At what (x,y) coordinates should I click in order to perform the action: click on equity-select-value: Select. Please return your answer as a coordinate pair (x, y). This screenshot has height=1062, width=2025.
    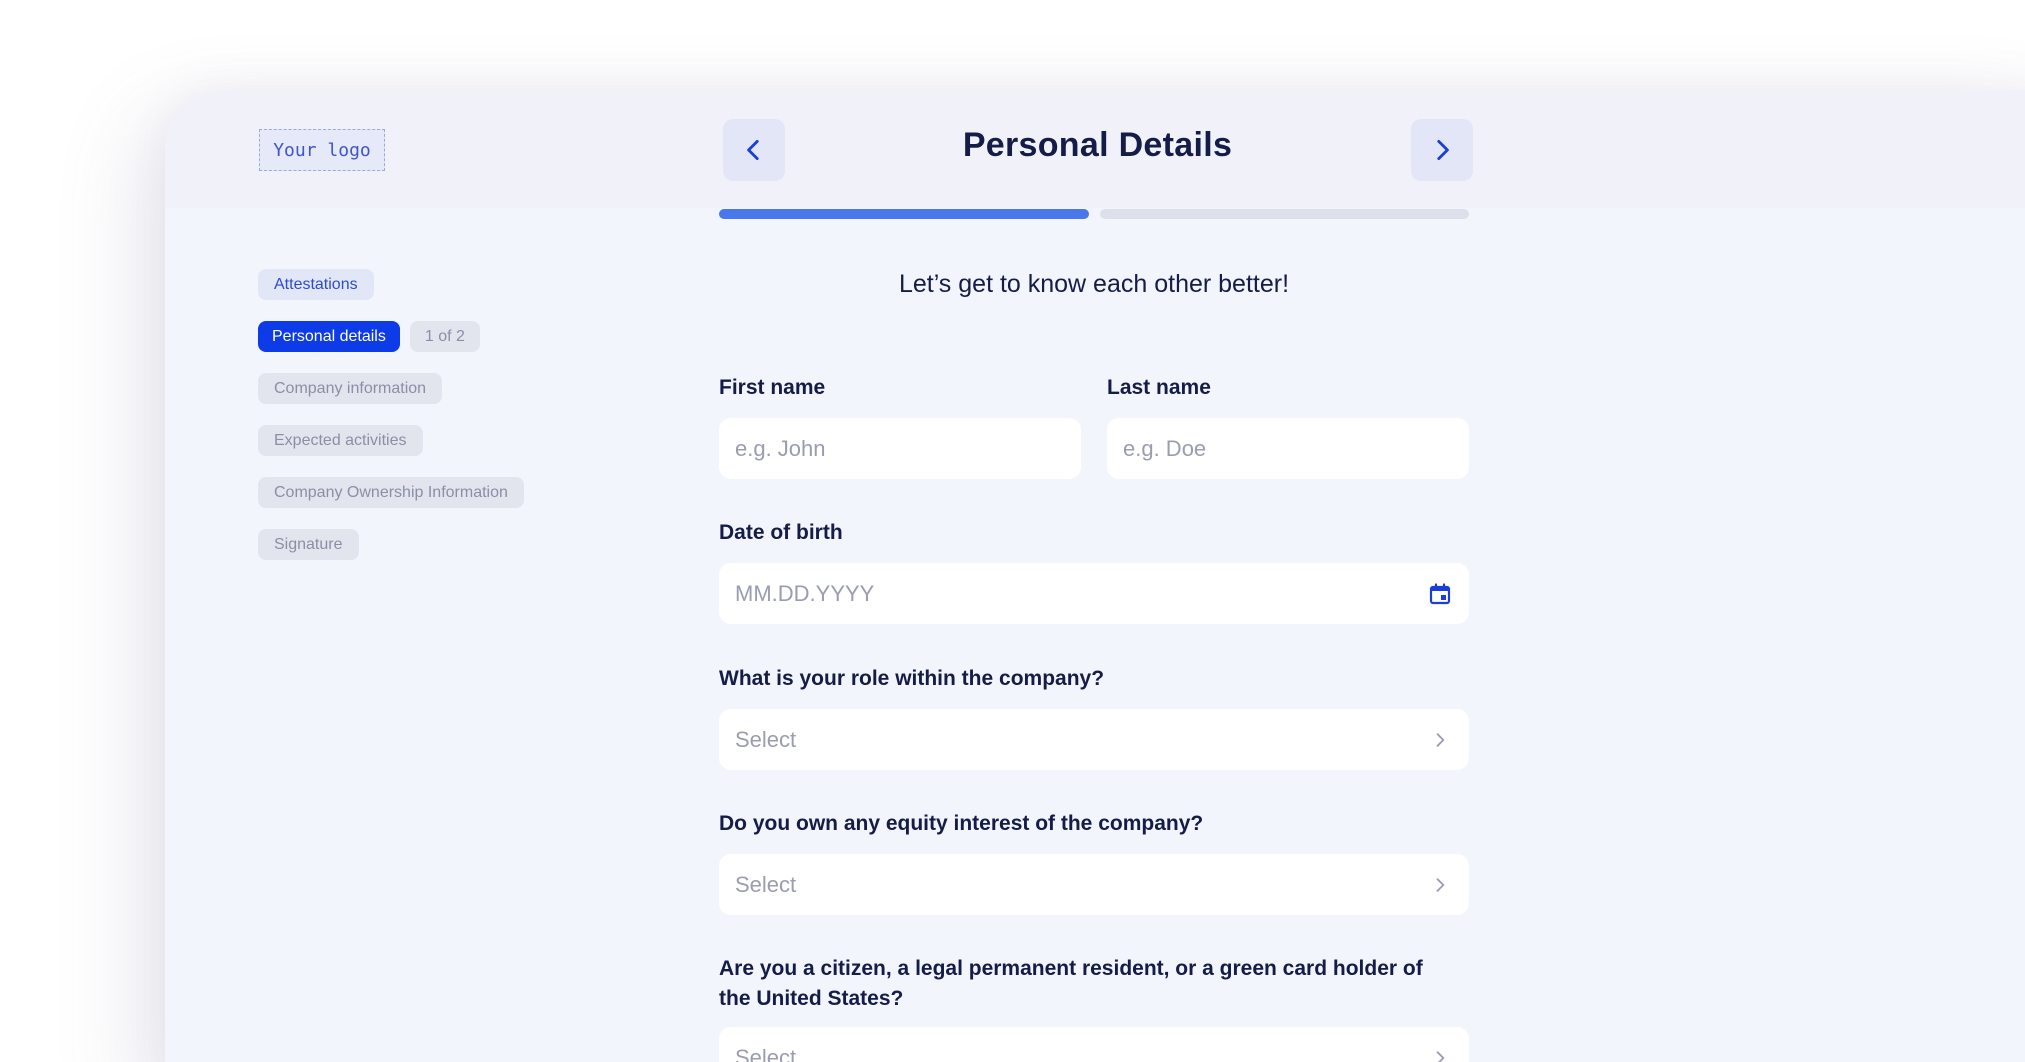
    Looking at the image, I should click on (766, 884).